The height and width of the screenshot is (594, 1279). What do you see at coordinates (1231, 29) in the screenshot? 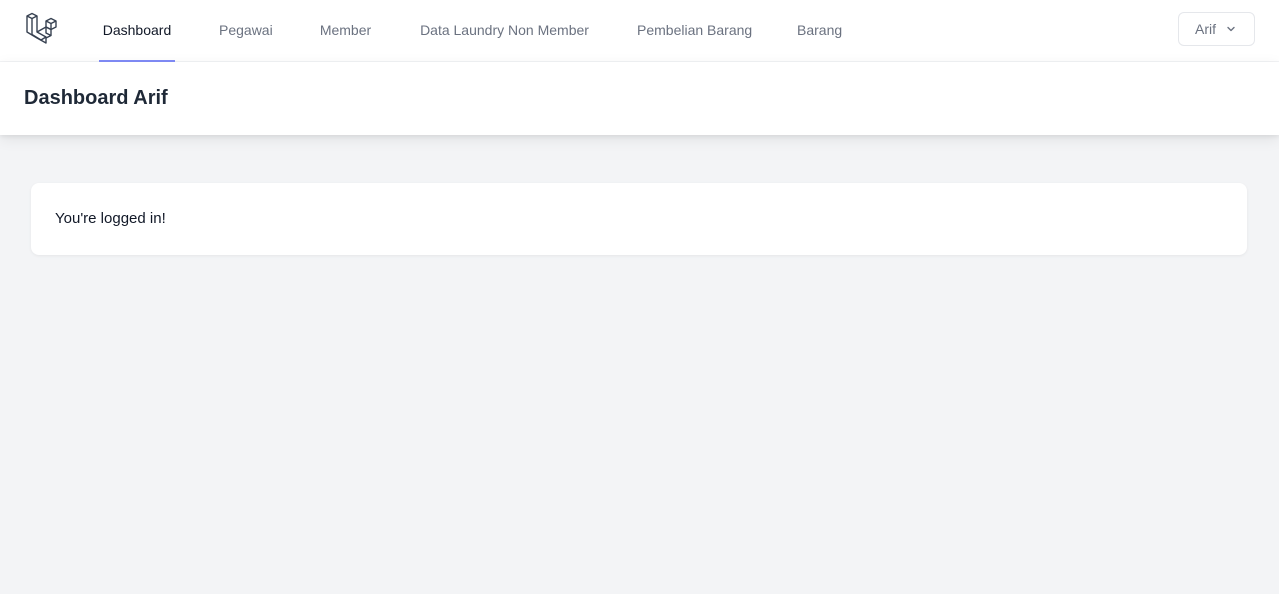
I see `chevron-down-icon` at bounding box center [1231, 29].